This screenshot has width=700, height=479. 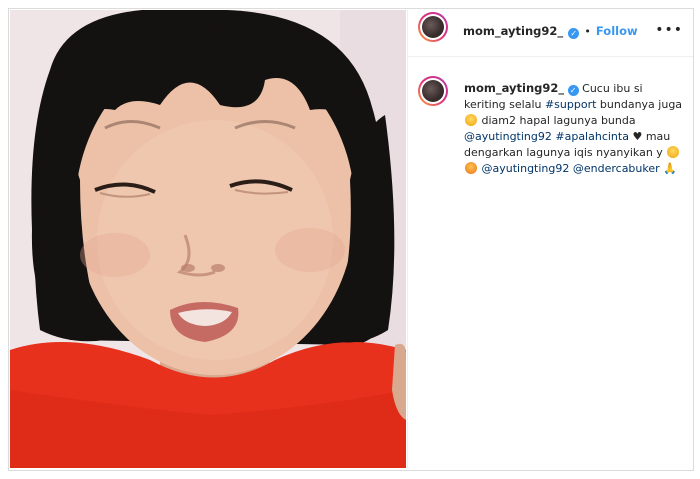 What do you see at coordinates (670, 168) in the screenshot?
I see `folded-hands-emoji-icon: 🙏` at bounding box center [670, 168].